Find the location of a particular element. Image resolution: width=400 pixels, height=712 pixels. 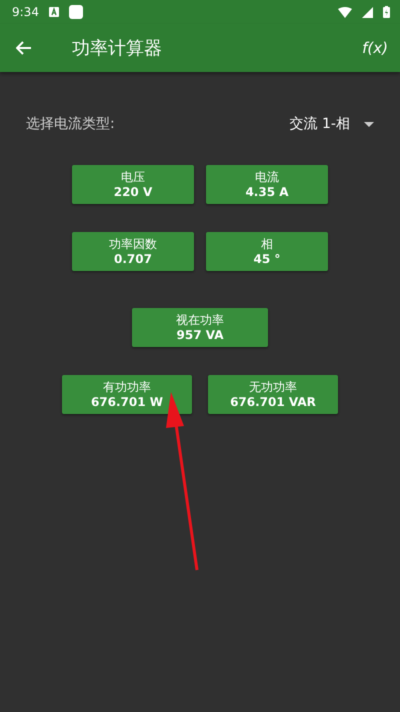

value-button: 有功功率 676.701 W is located at coordinates (127, 394).